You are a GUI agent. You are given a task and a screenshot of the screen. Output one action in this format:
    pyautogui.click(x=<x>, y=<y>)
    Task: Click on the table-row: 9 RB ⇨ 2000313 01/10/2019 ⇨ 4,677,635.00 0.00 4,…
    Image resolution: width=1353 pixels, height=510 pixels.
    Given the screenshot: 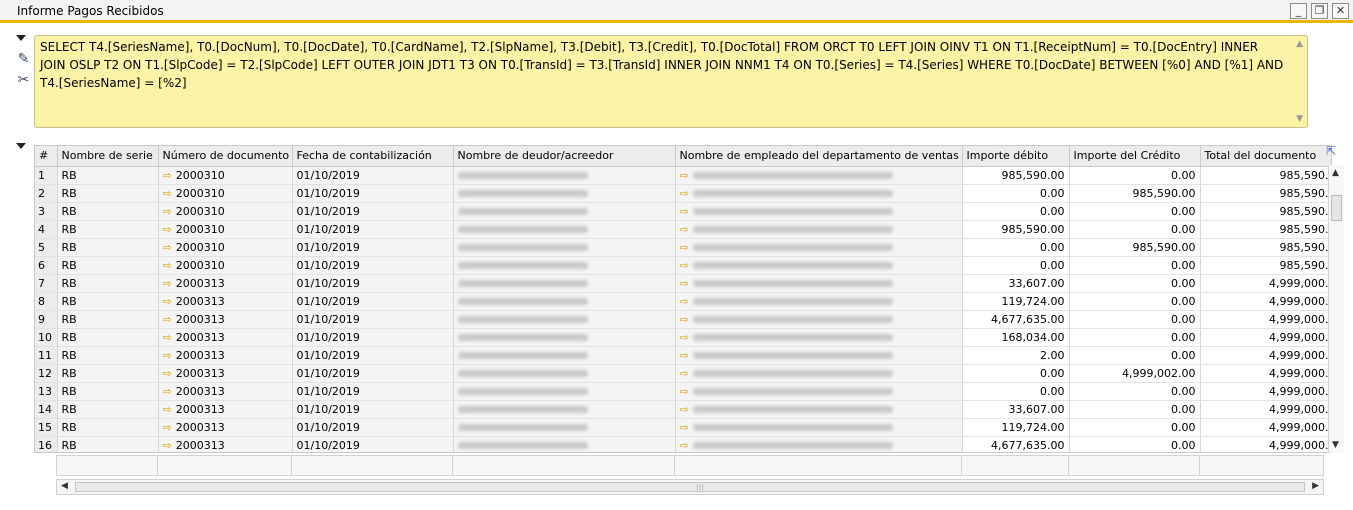 What is the action you would take?
    pyautogui.click(x=683, y=319)
    